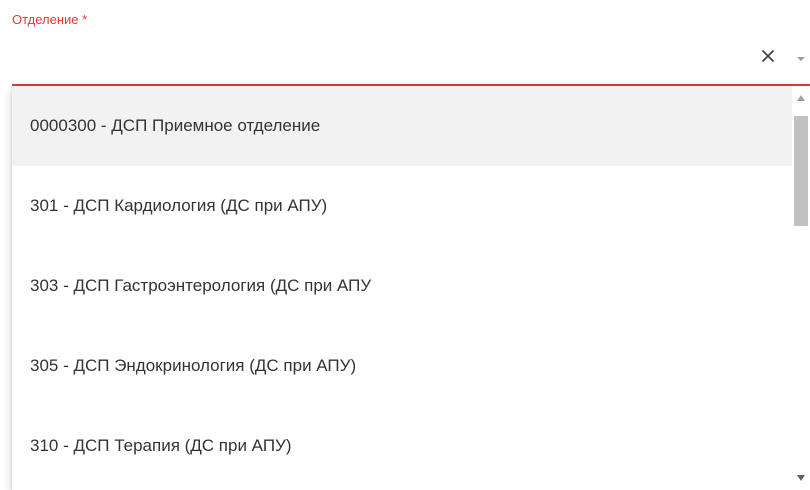  Describe the element at coordinates (411, 58) in the screenshot. I see `department-select-input` at that location.